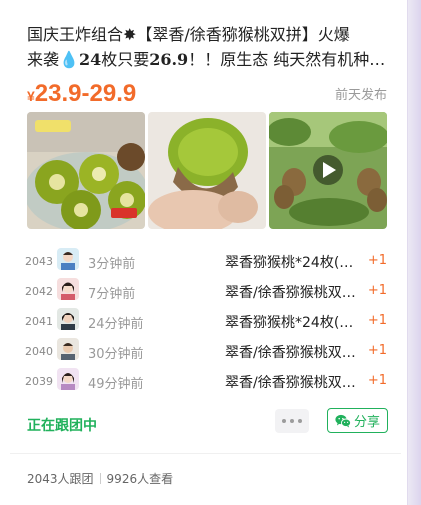 The image size is (421, 505). I want to click on play-icon, so click(328, 170).